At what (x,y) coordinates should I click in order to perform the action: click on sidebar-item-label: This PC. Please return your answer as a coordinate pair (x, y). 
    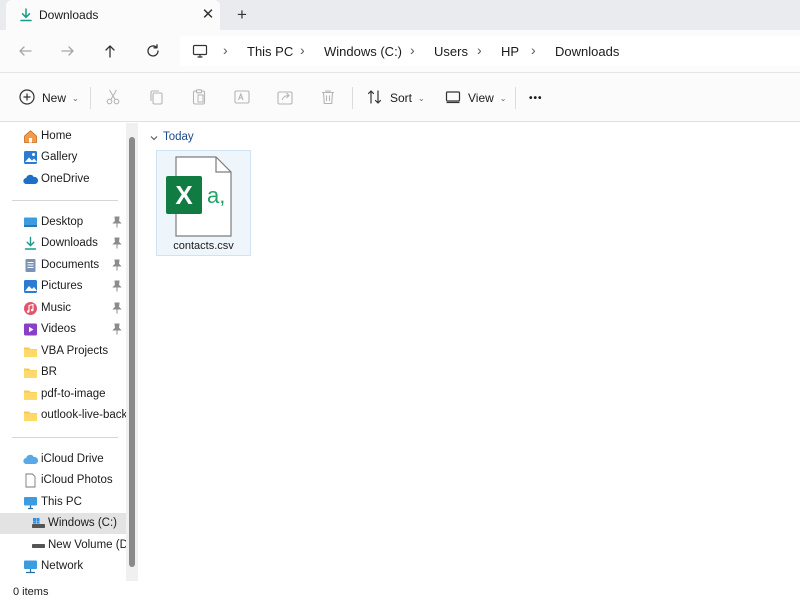
    Looking at the image, I should click on (61, 502).